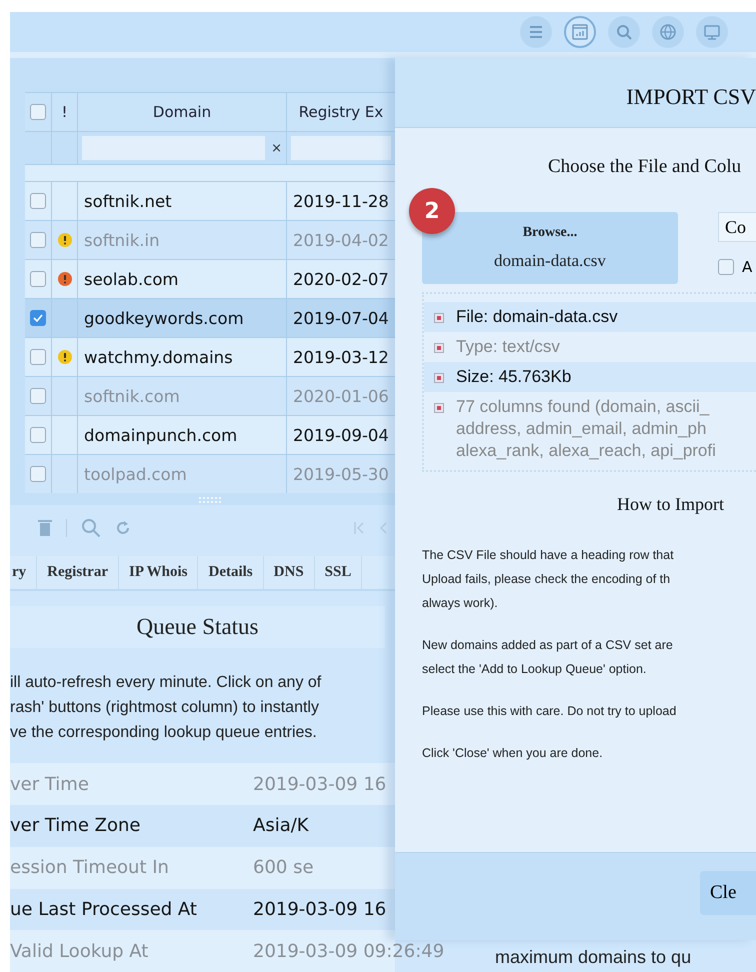 The image size is (756, 972). What do you see at coordinates (624, 32) in the screenshot?
I see `search-button` at bounding box center [624, 32].